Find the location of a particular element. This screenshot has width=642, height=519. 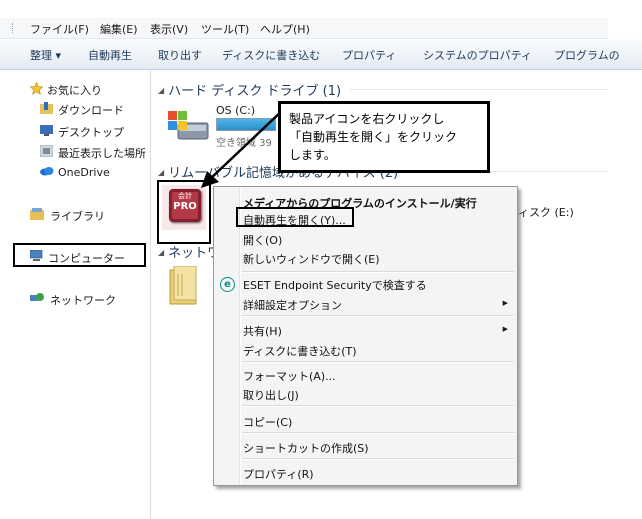

callout-line-1: 製品アイコンを右クリックし is located at coordinates (367, 119).